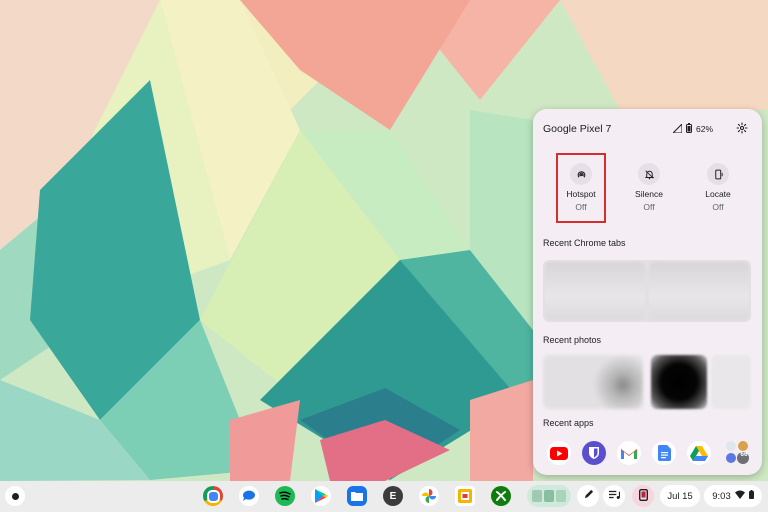  Describe the element at coordinates (705, 129) in the screenshot. I see `battery-percent: 62%` at that location.